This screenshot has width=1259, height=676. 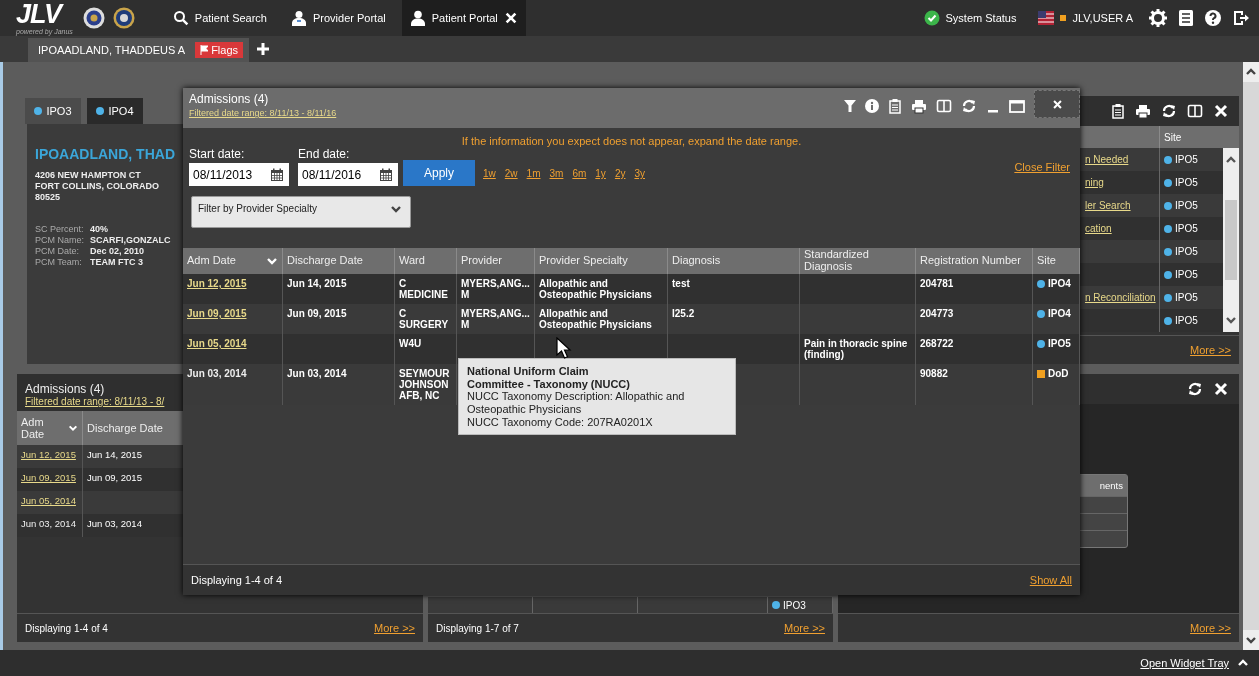 What do you see at coordinates (439, 173) in the screenshot?
I see `apply-button: Apply` at bounding box center [439, 173].